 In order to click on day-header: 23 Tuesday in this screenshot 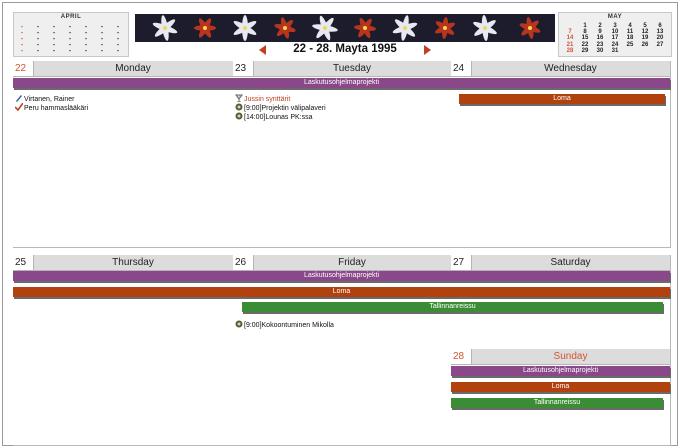, I will do `click(342, 69)`.